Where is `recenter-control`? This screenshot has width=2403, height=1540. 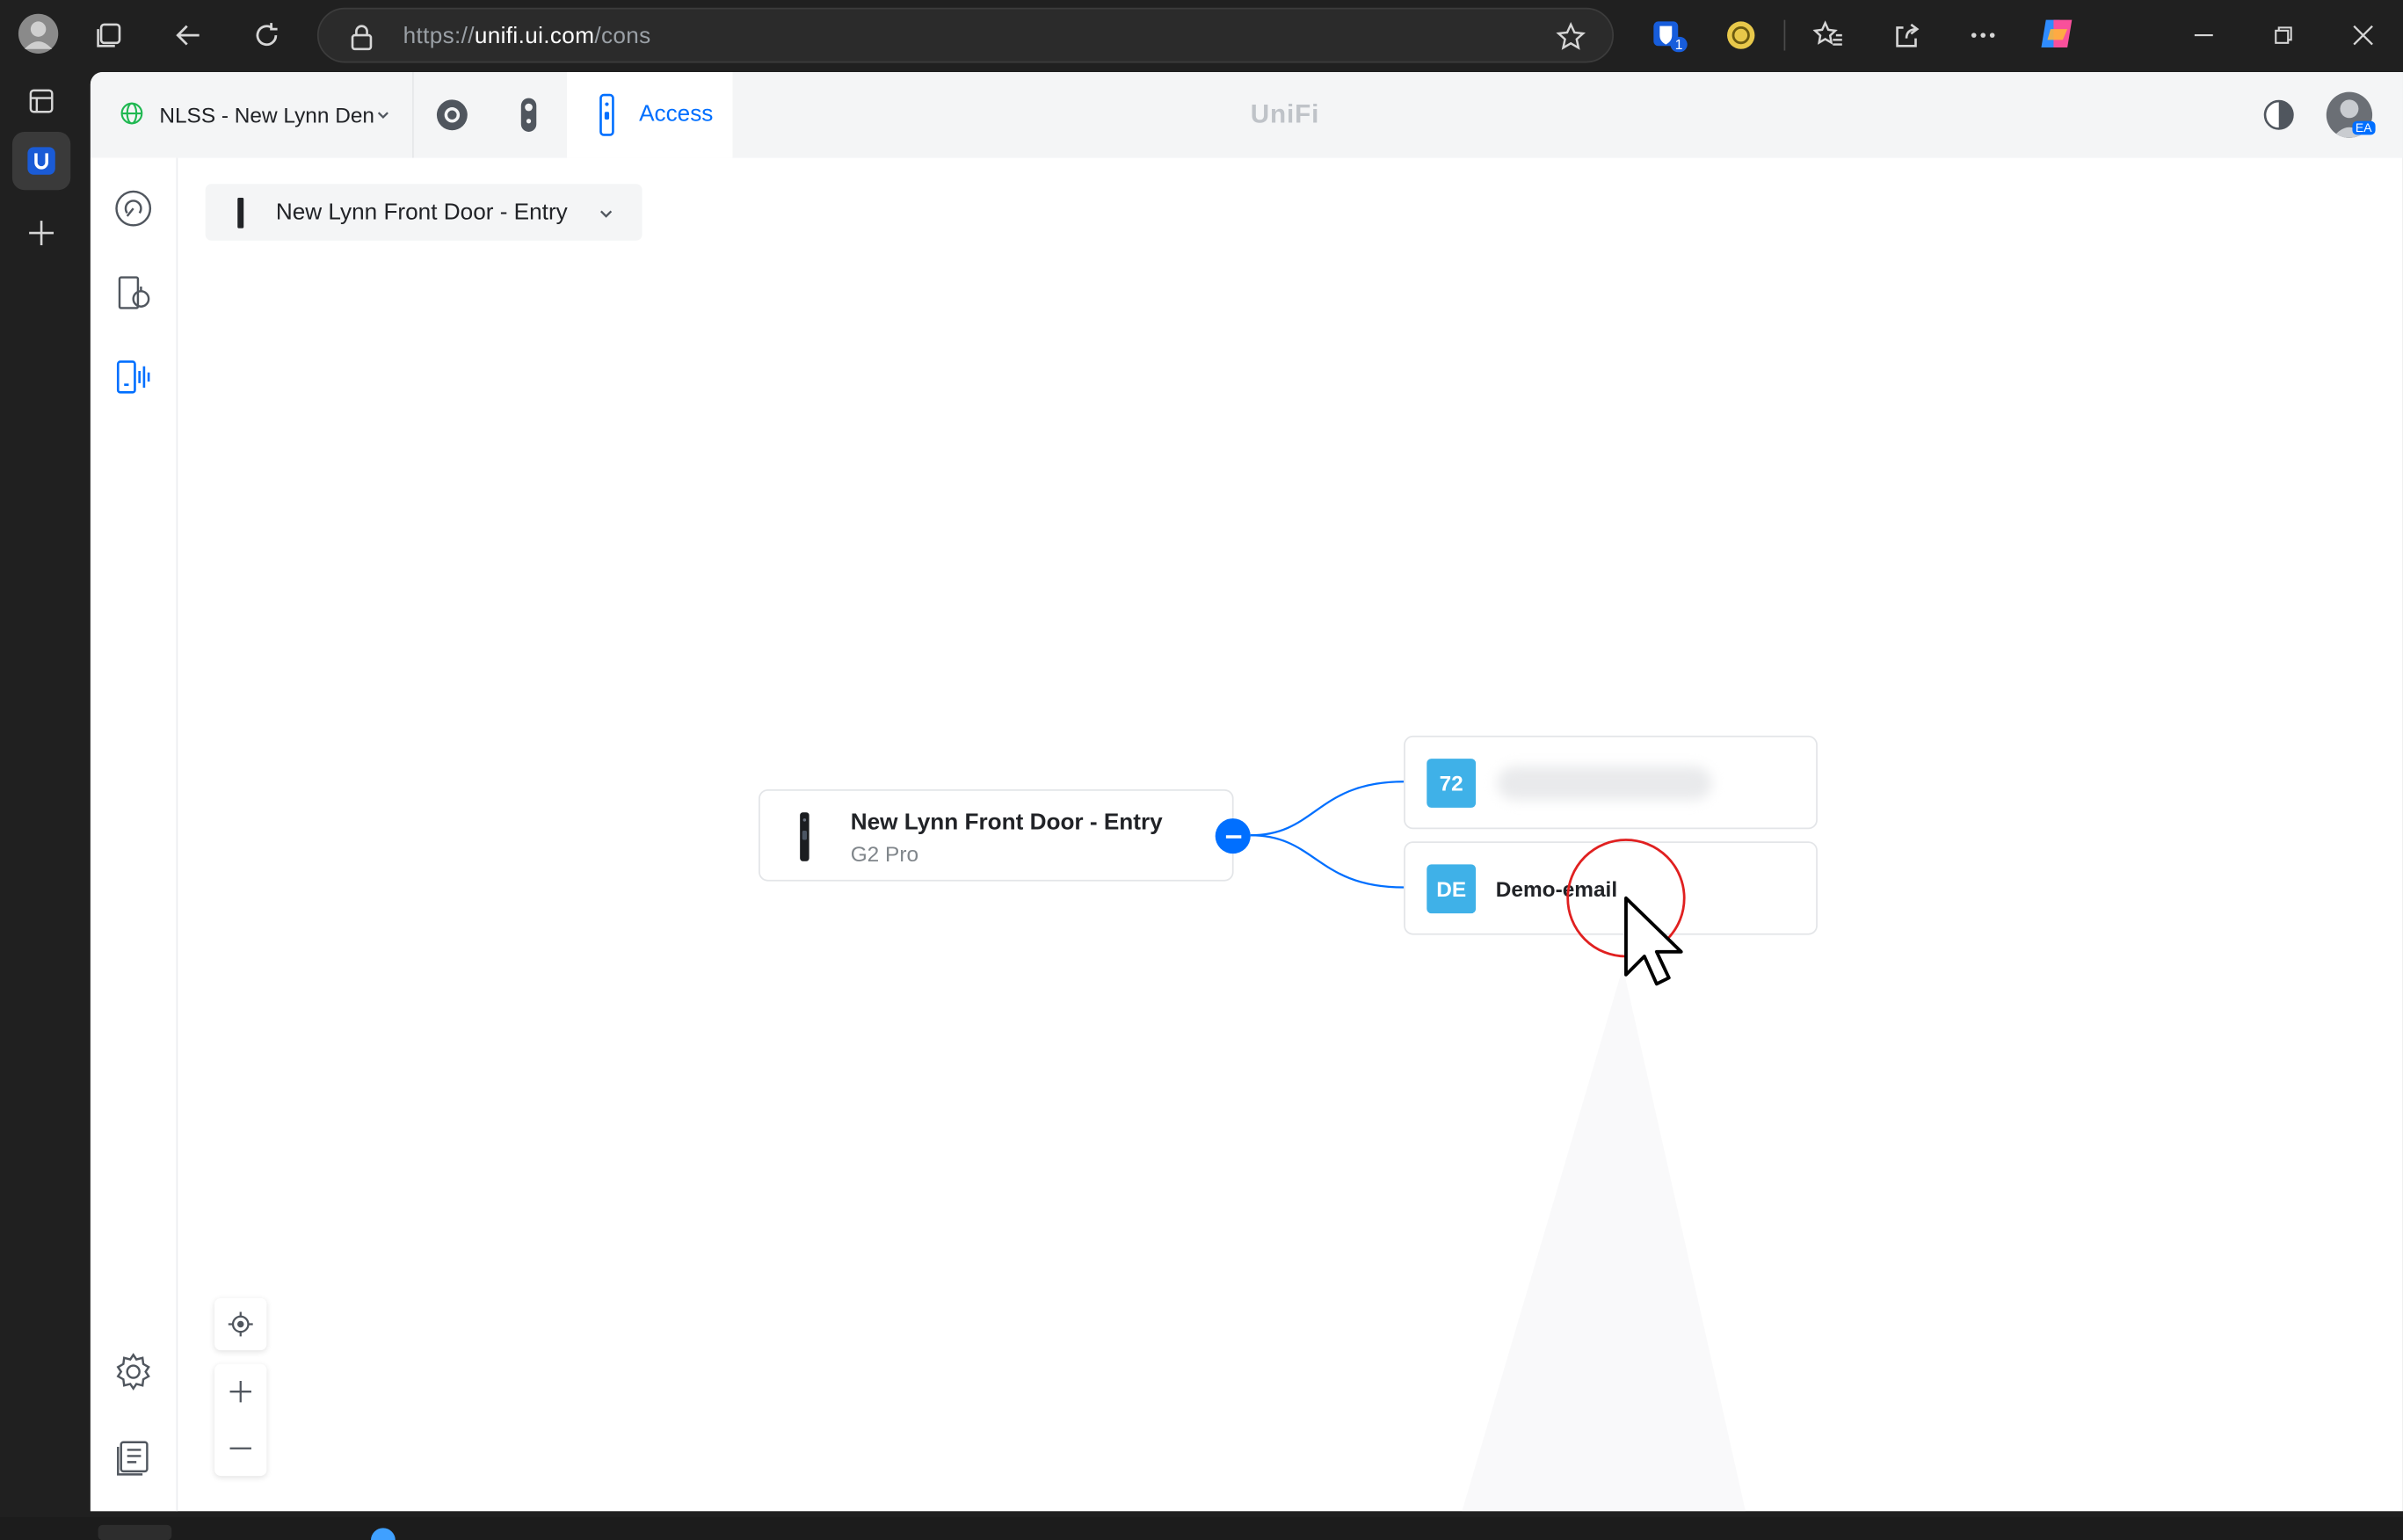 recenter-control is located at coordinates (241, 1324).